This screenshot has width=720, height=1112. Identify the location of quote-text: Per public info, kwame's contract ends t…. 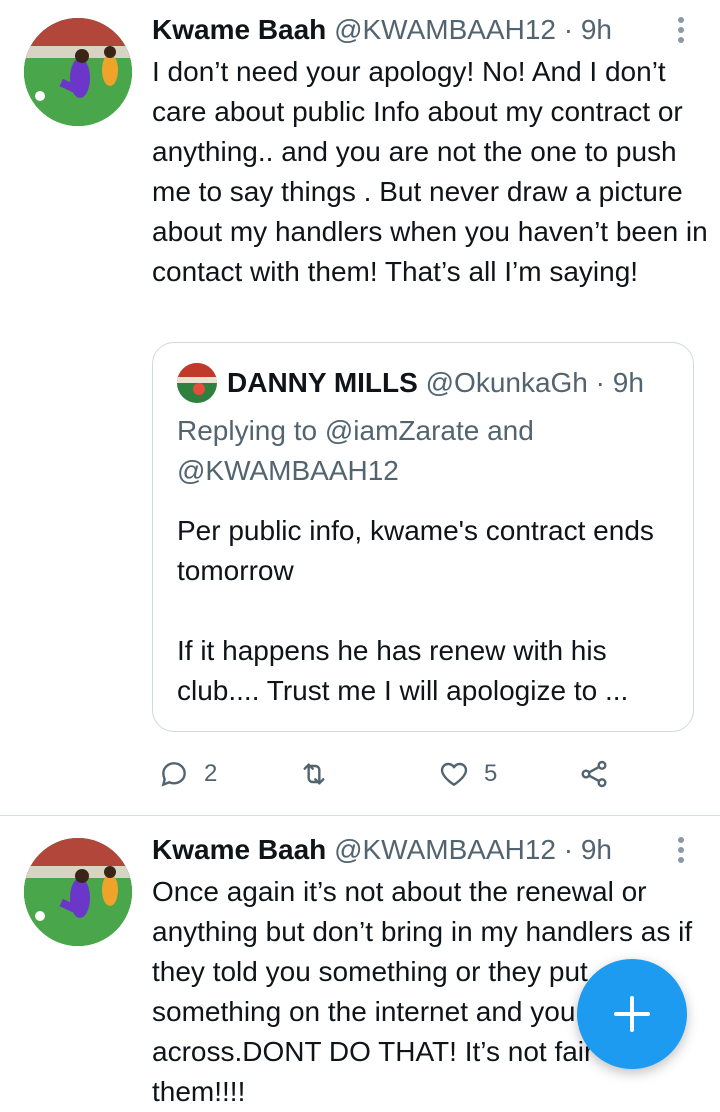
(415, 610).